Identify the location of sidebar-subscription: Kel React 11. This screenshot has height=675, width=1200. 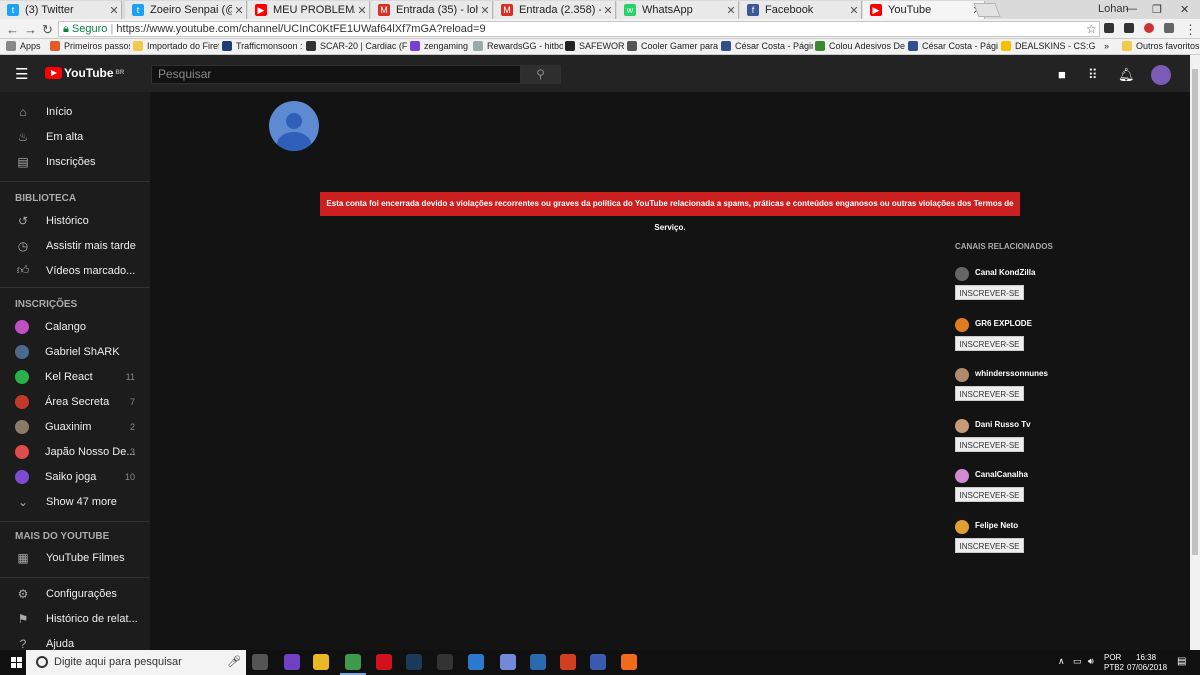
(75, 376).